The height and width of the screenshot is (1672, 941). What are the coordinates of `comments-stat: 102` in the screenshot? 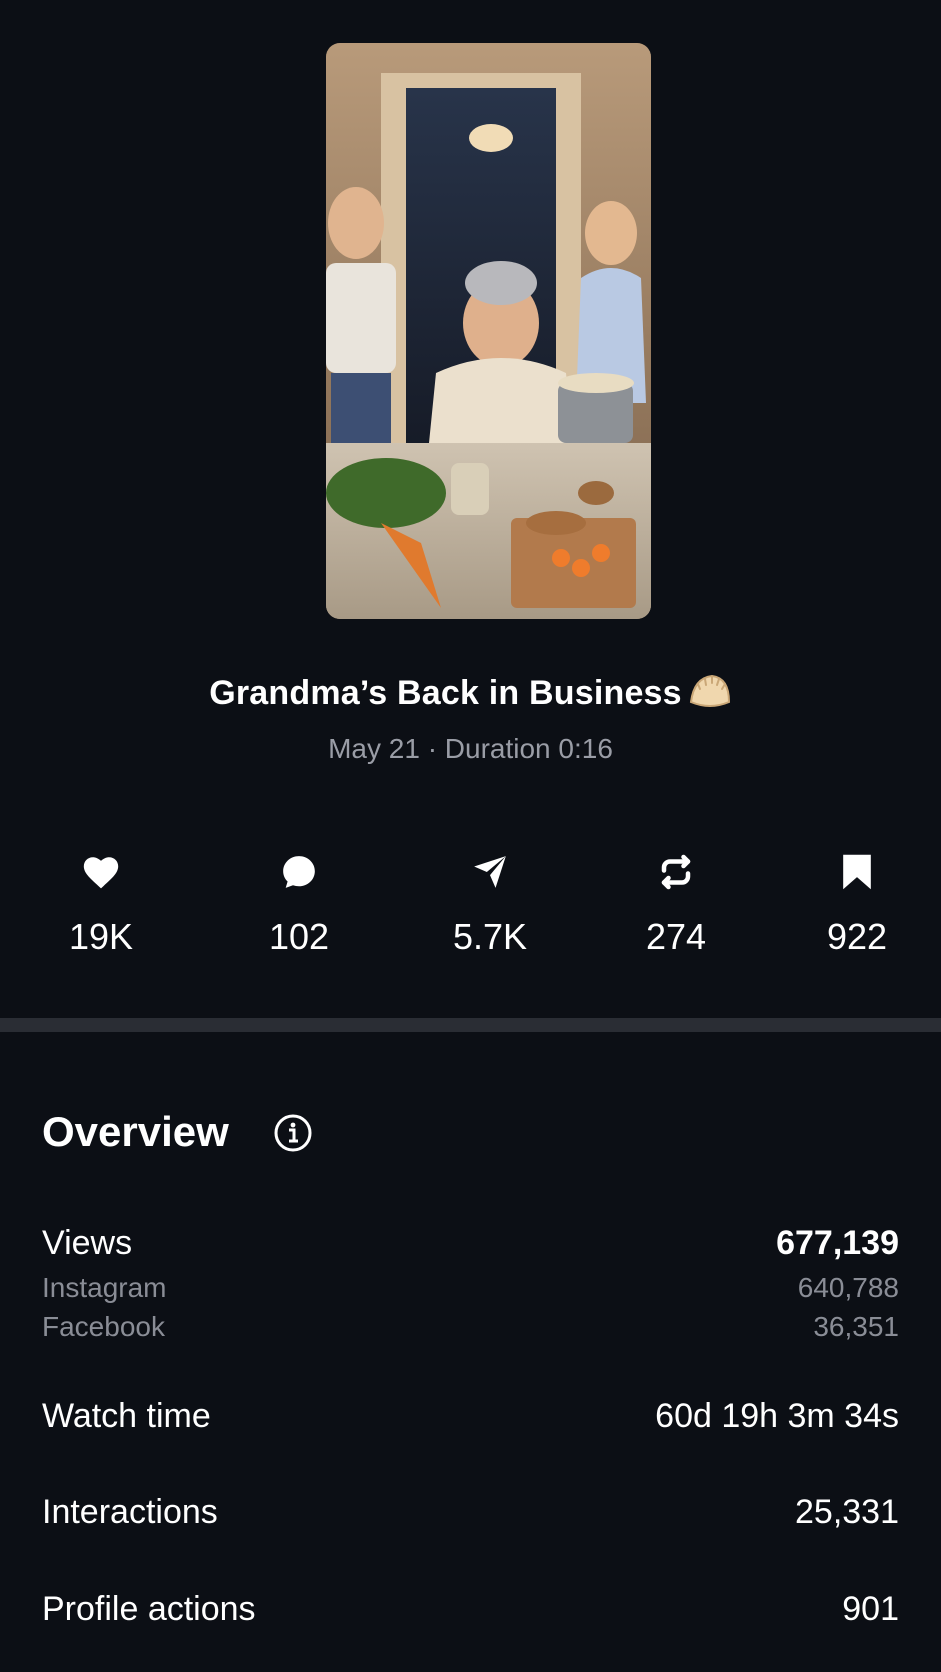 It's located at (299, 904).